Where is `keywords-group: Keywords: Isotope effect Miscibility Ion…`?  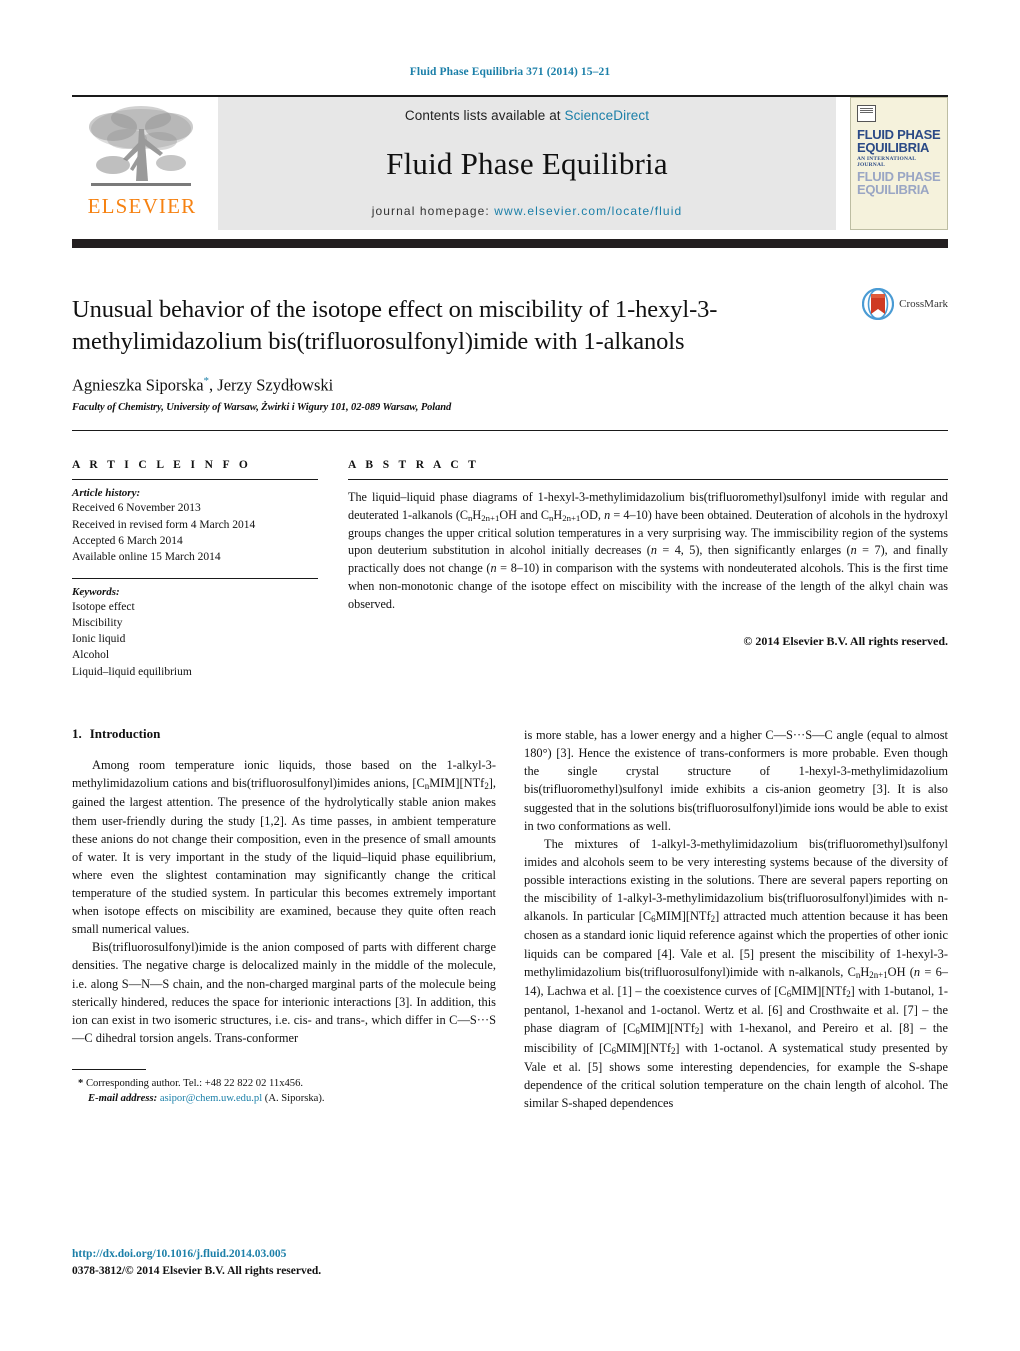 keywords-group: Keywords: Isotope effect Miscibility Ion… is located at coordinates (195, 629).